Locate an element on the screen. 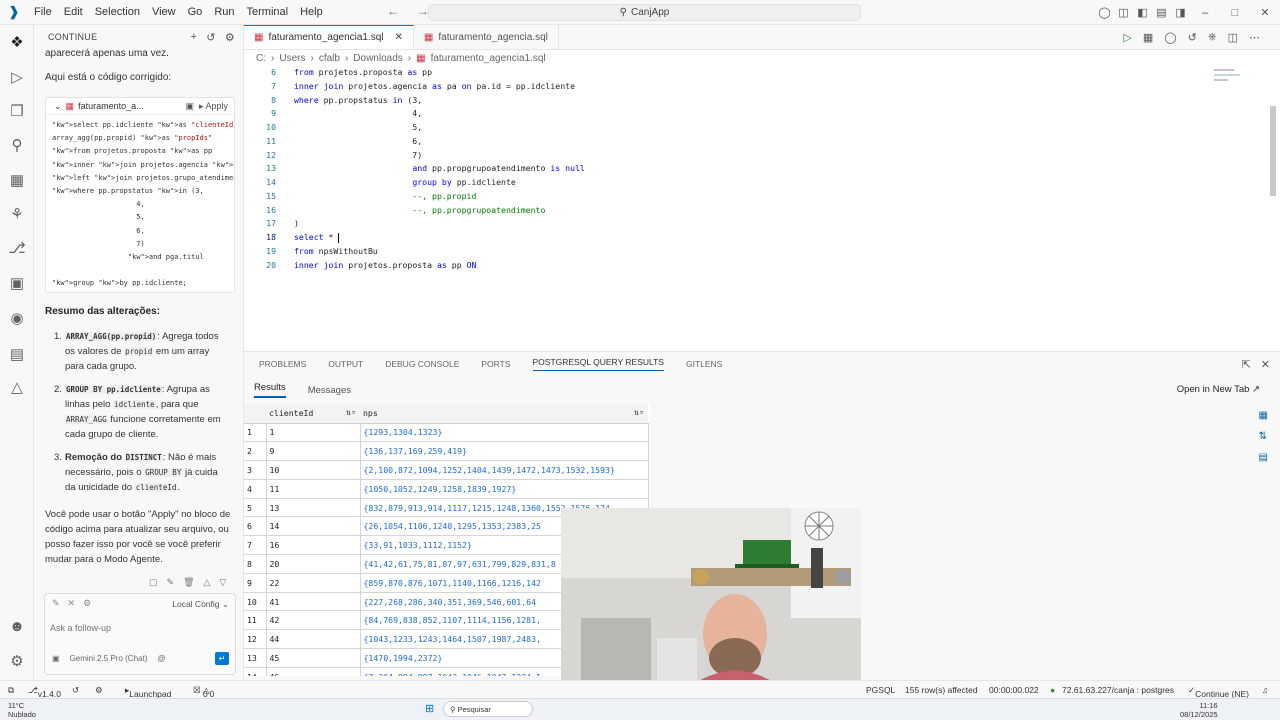 This screenshot has width=1280, height=720. notifications-bell-icon: ♫ is located at coordinates (1265, 690).